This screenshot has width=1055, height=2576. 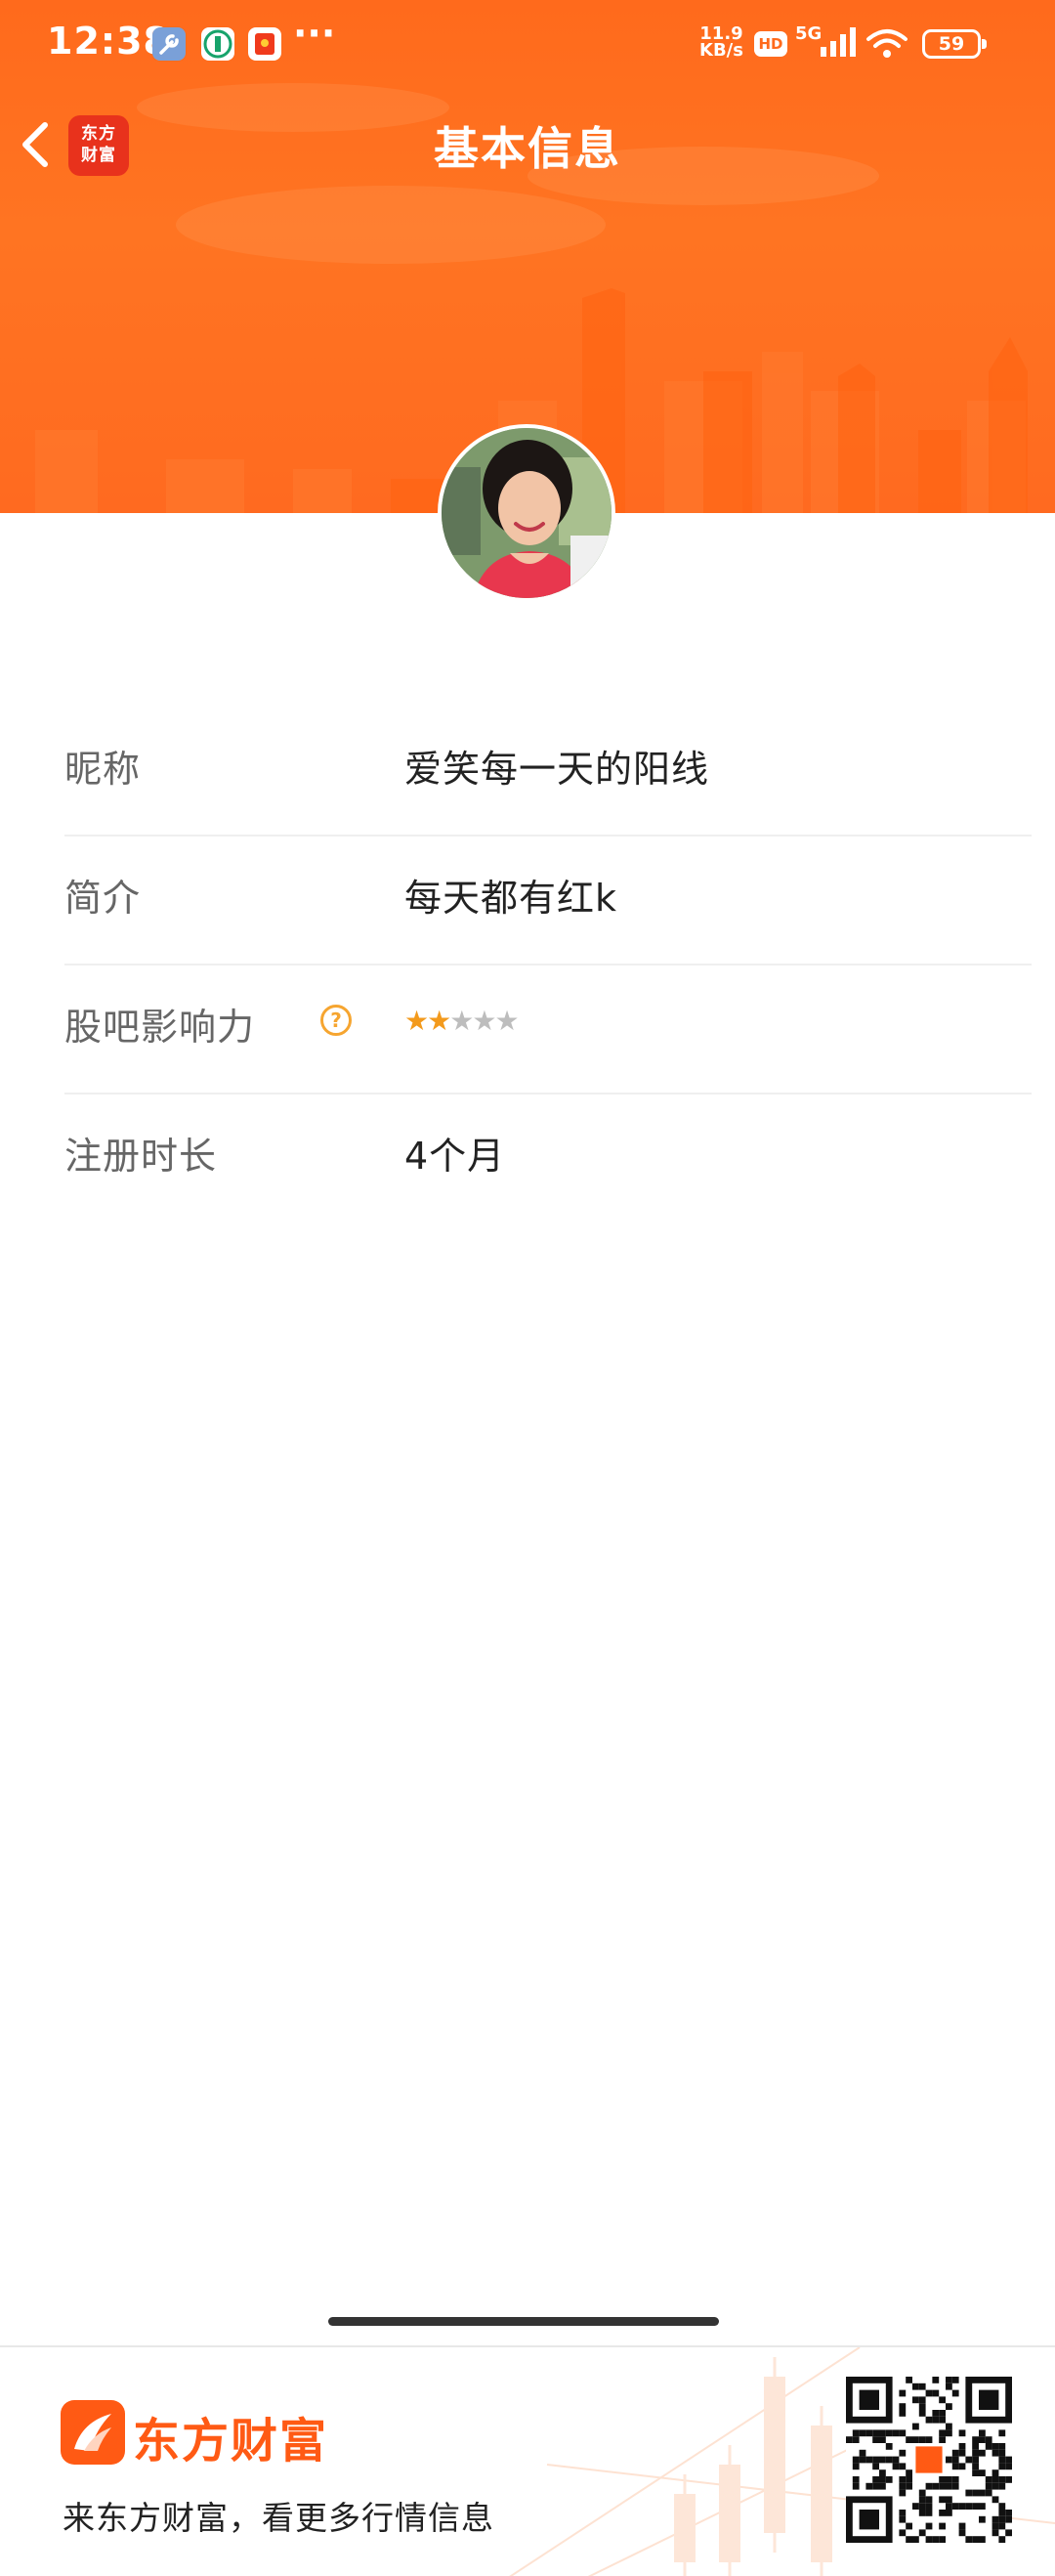 What do you see at coordinates (231, 2441) in the screenshot?
I see `brand-name: 东方财富` at bounding box center [231, 2441].